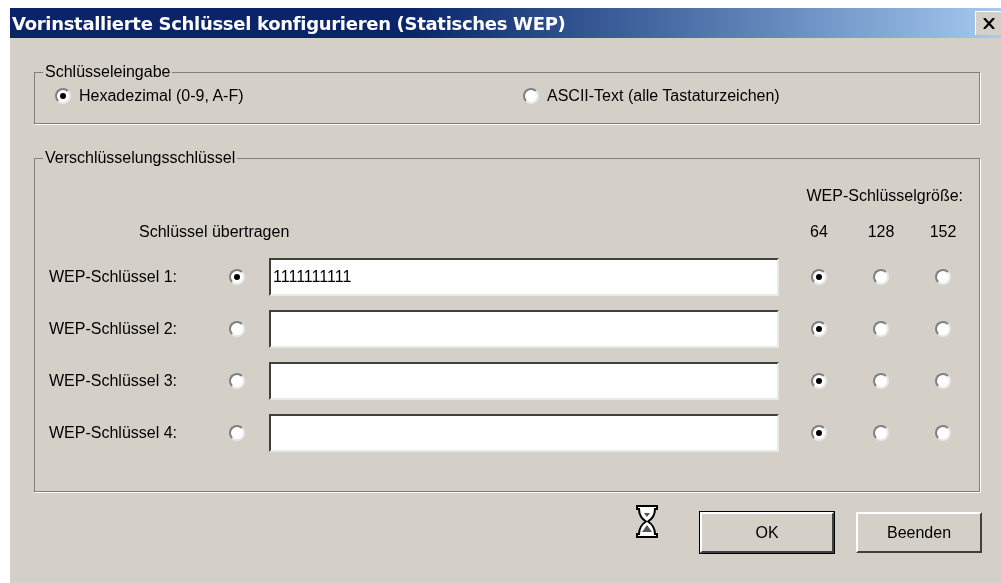 This screenshot has width=1001, height=583. I want to click on group-label: Verschlüsselungsschlüssel, so click(140, 158).